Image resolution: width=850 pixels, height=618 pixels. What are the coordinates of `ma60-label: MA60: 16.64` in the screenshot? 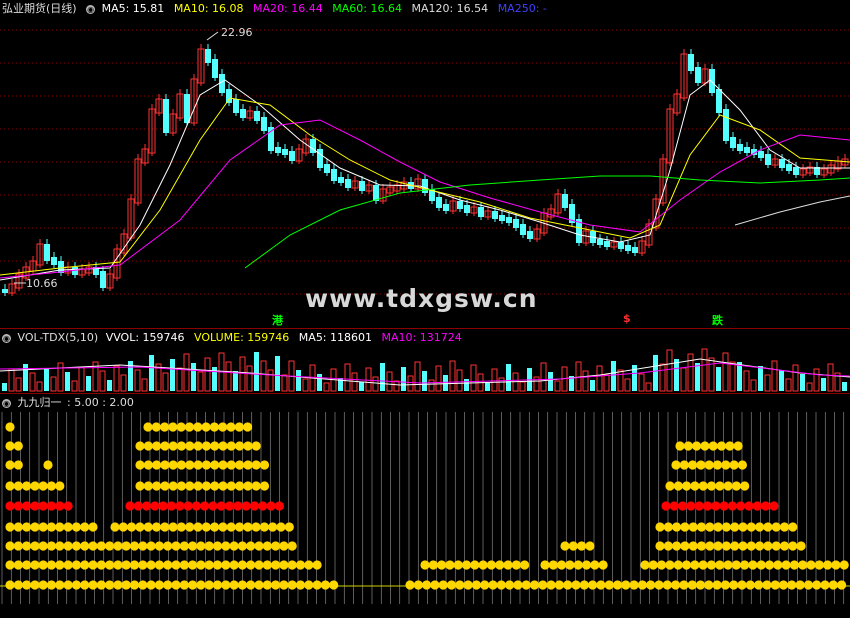 It's located at (367, 8).